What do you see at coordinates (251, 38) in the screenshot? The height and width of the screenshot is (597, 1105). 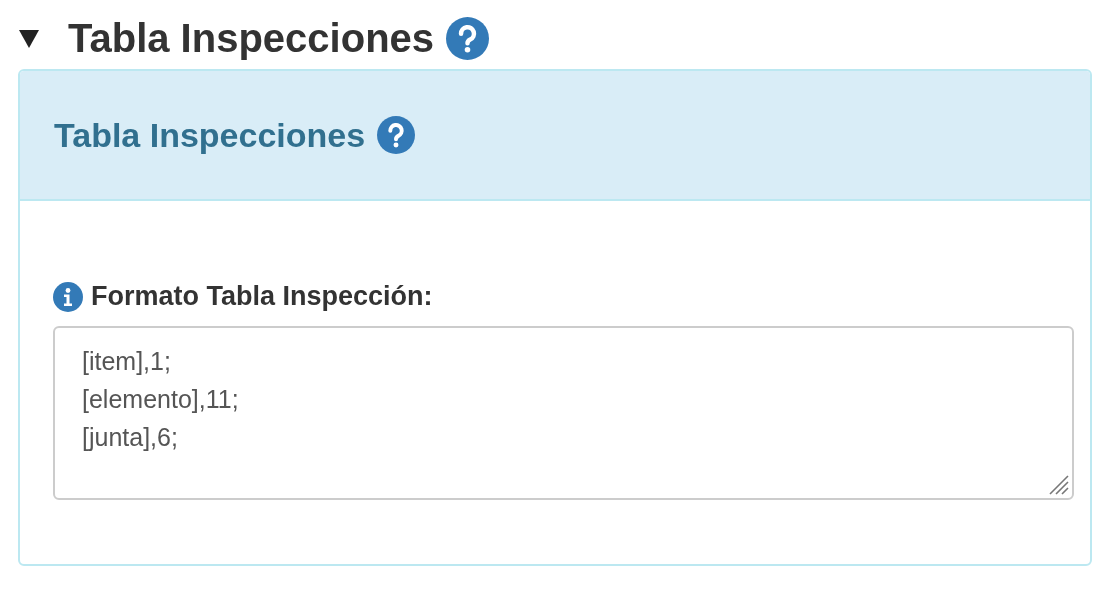 I see `section-title: Tabla Inspecciones` at bounding box center [251, 38].